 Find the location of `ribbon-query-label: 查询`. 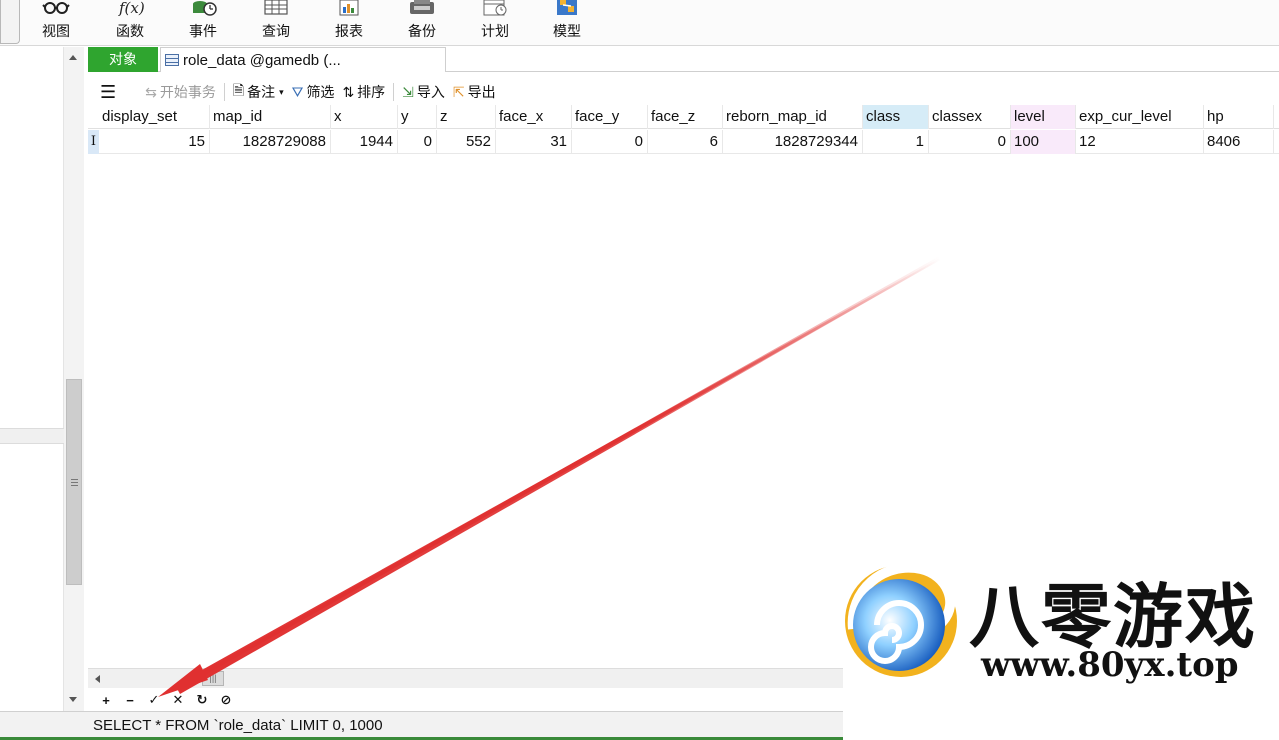

ribbon-query-label: 查询 is located at coordinates (276, 31).